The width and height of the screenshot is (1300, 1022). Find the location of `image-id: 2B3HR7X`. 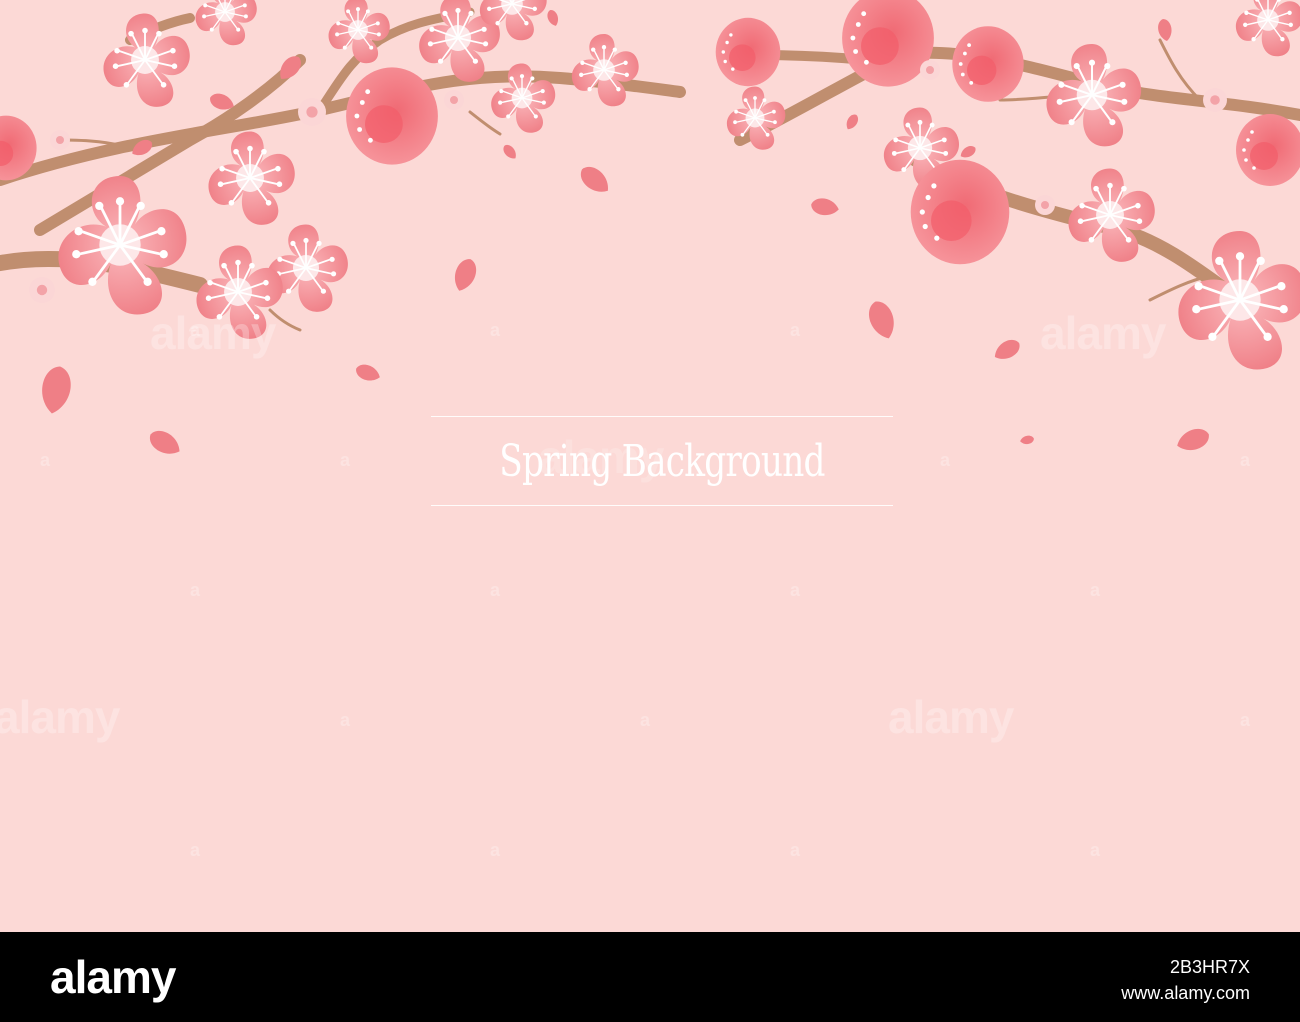

image-id: 2B3HR7X is located at coordinates (1209, 967).